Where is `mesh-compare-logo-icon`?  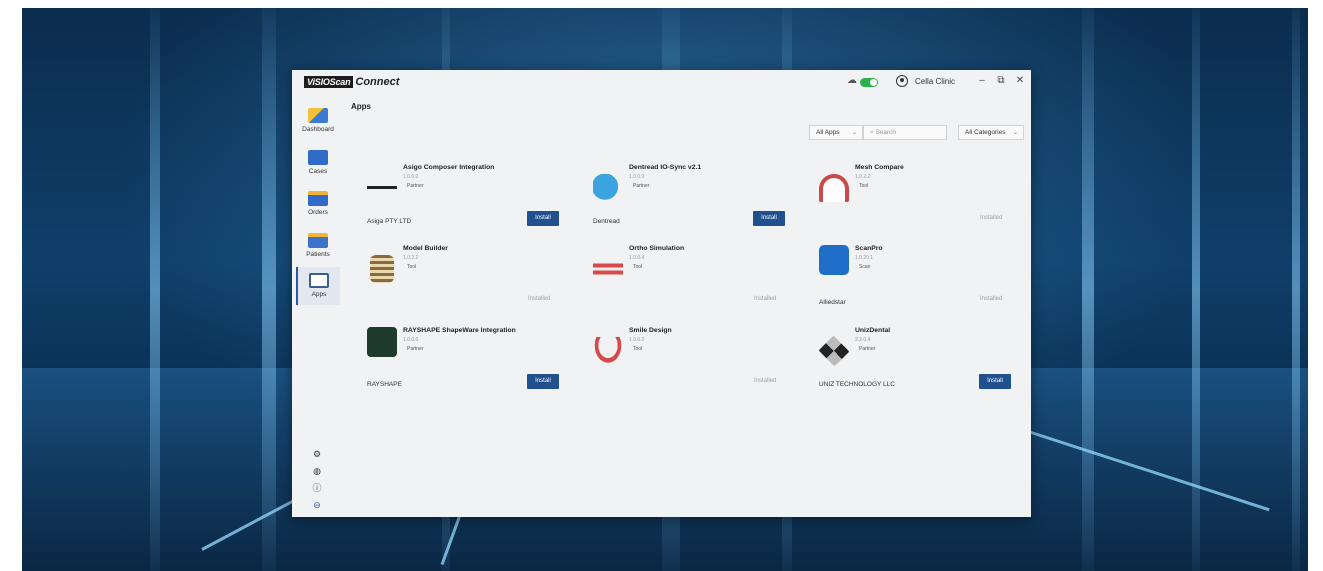 mesh-compare-logo-icon is located at coordinates (834, 188).